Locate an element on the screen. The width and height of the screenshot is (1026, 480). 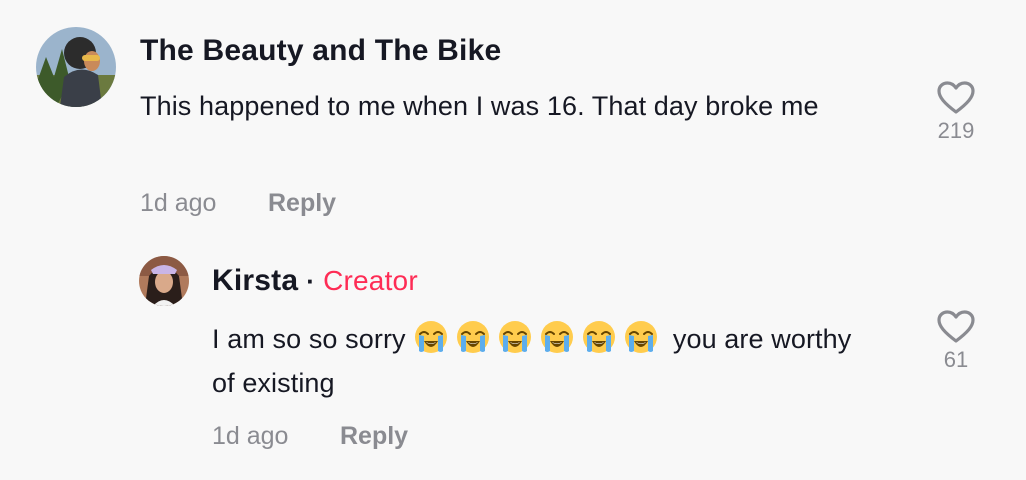
commenter-avatar is located at coordinates (76, 67).